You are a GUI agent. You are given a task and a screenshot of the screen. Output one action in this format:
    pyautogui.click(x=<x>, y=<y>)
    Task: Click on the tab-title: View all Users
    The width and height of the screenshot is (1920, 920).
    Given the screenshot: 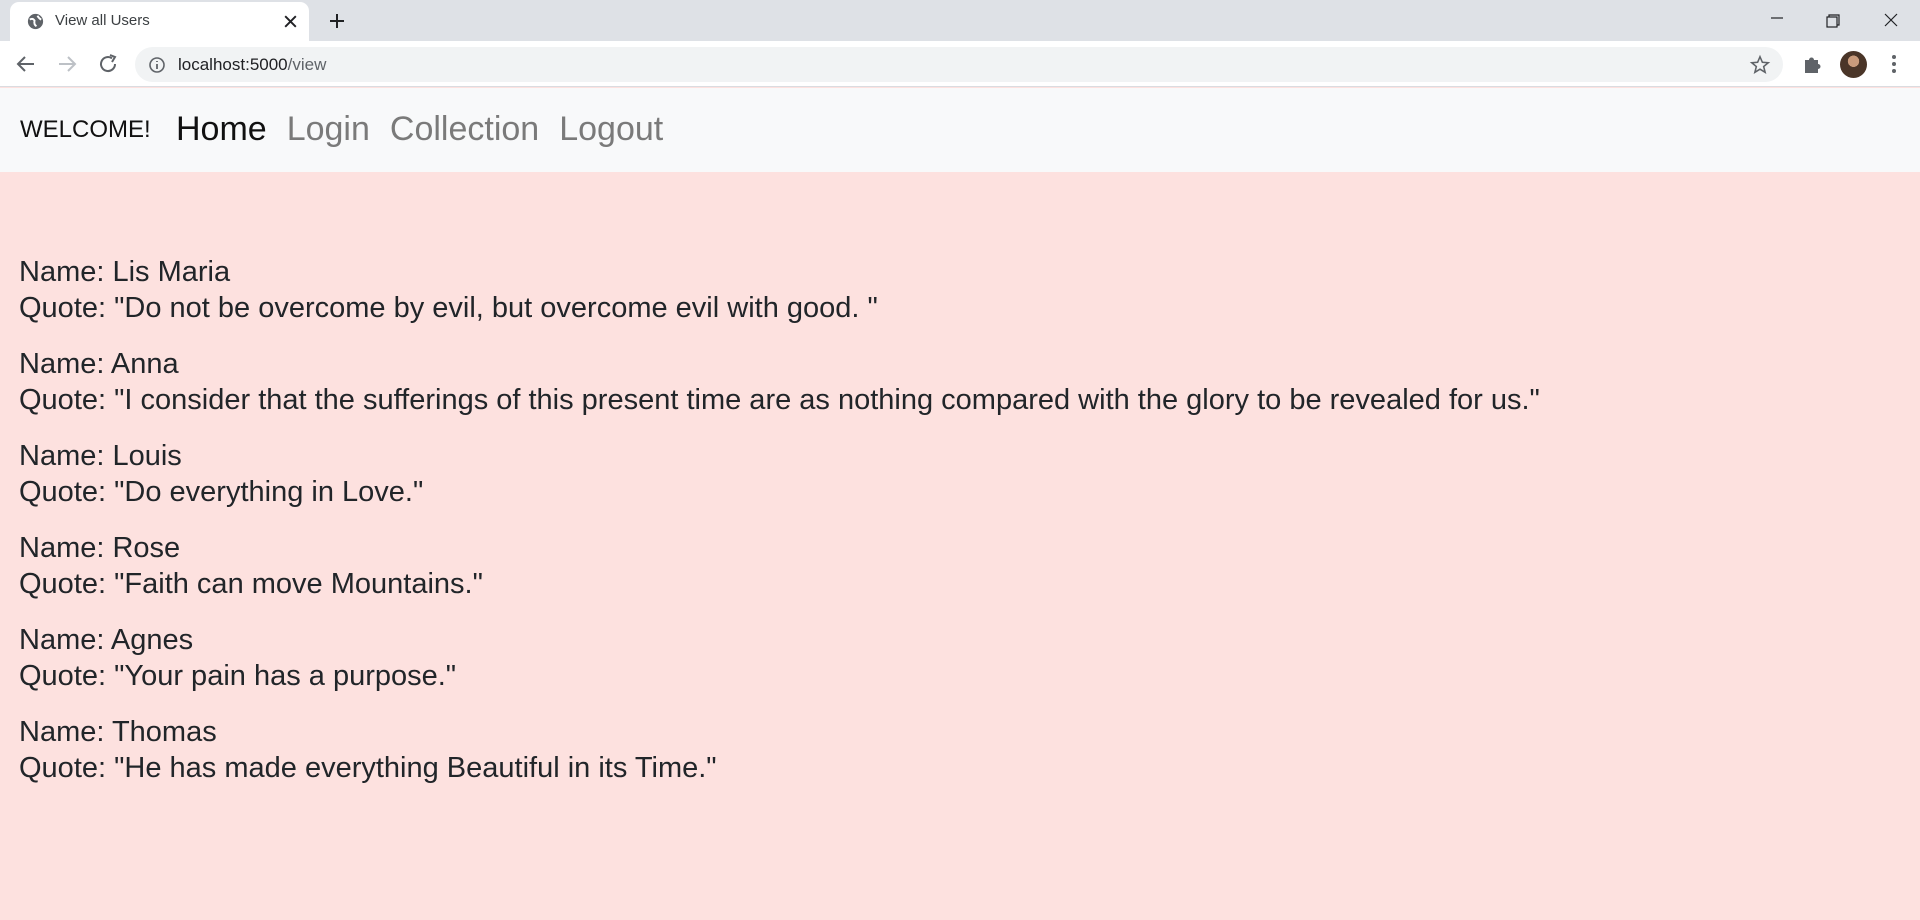 What is the action you would take?
    pyautogui.click(x=102, y=20)
    